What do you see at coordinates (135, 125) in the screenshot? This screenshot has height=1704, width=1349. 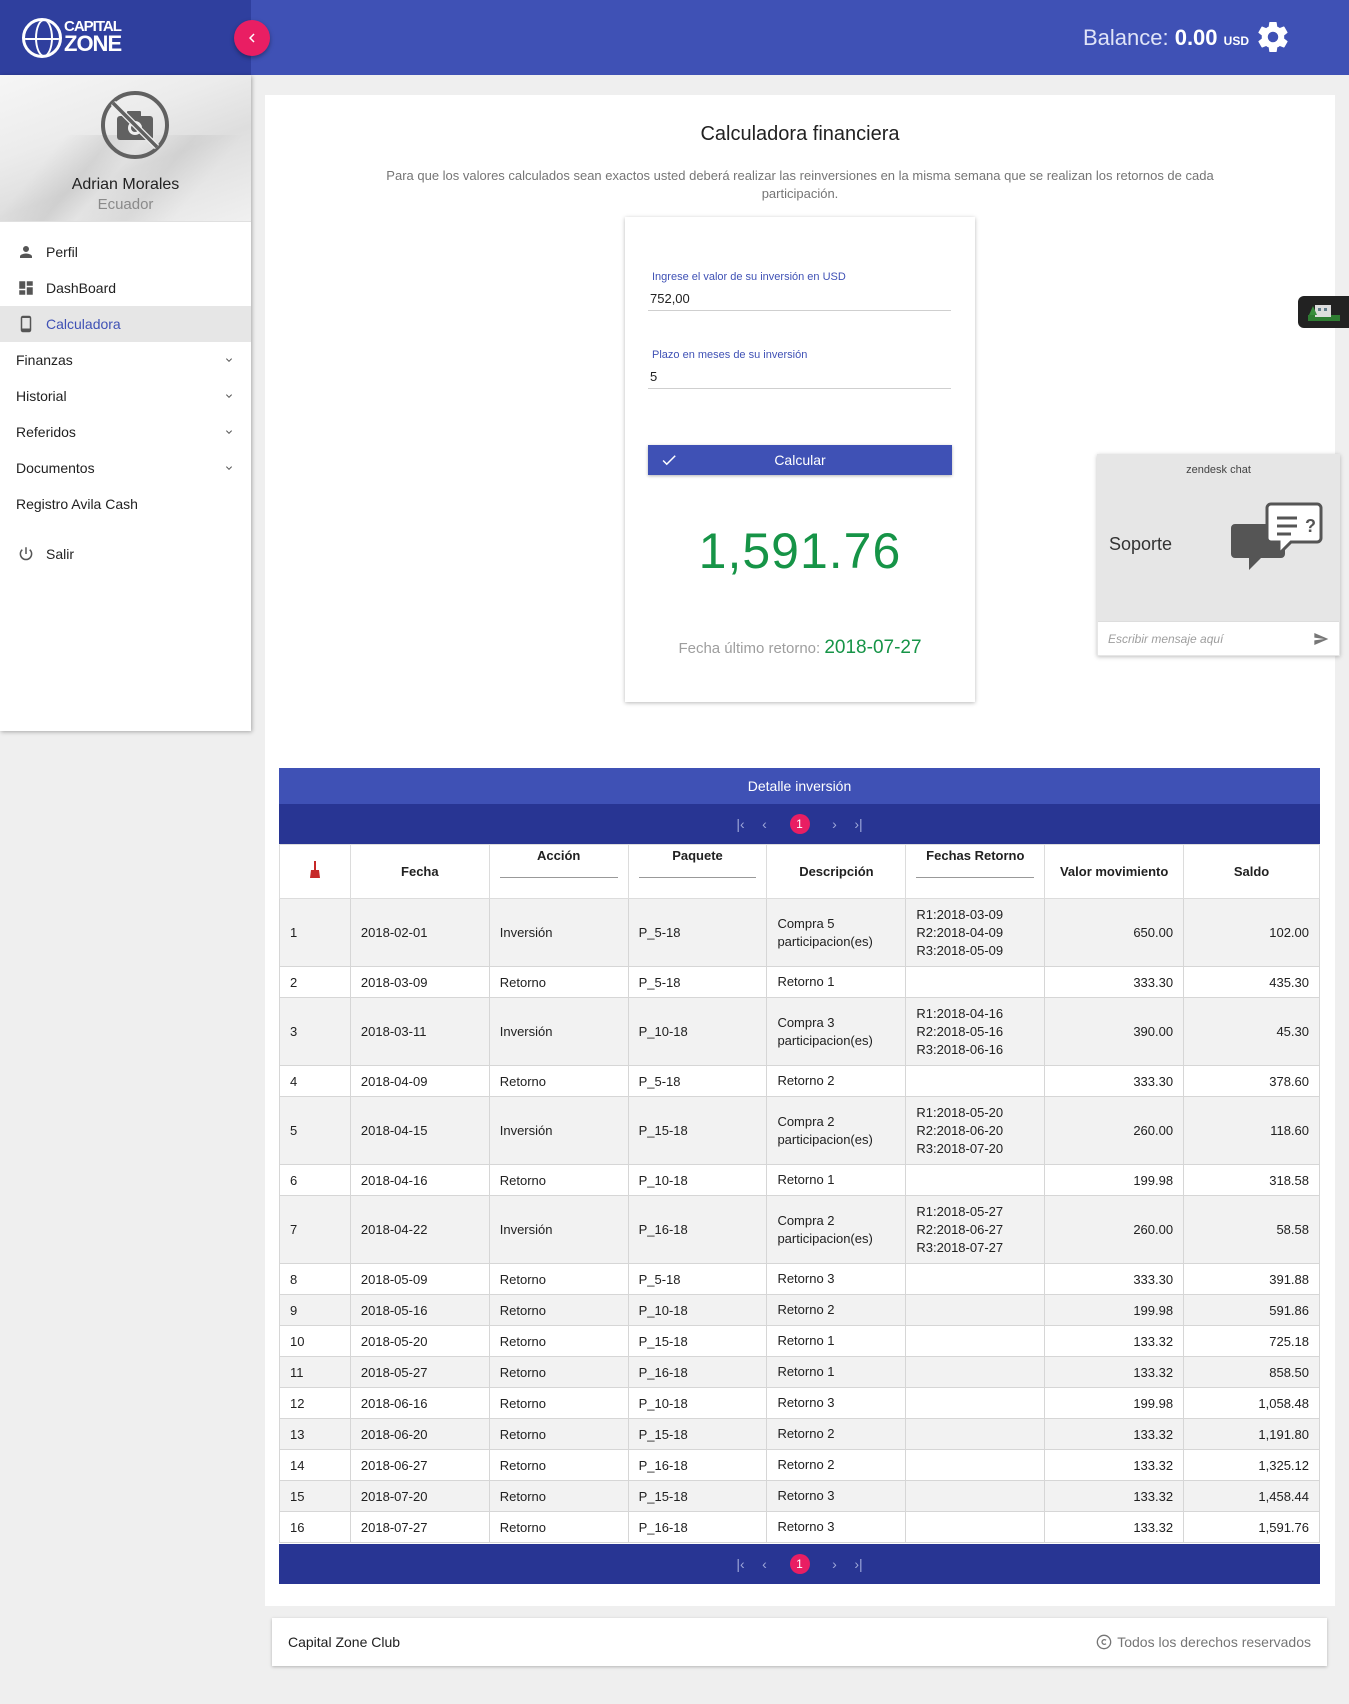 I see `no-camera-icon` at bounding box center [135, 125].